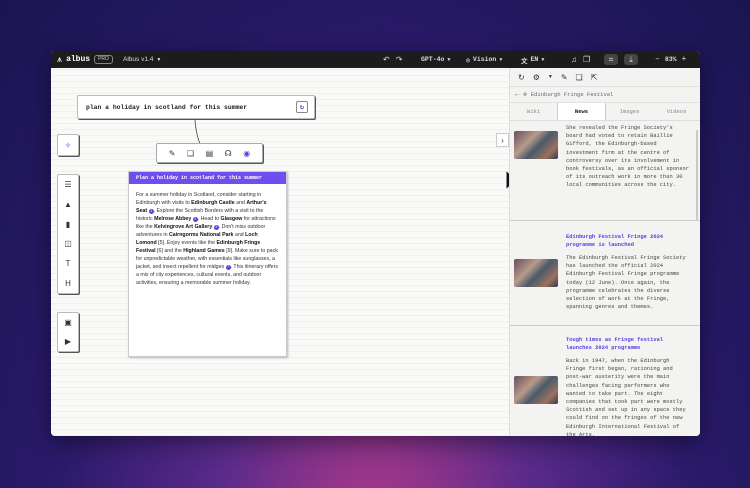 The height and width of the screenshot is (488, 750). What do you see at coordinates (502, 140) in the screenshot?
I see `expand-arrow-icon: ›` at bounding box center [502, 140].